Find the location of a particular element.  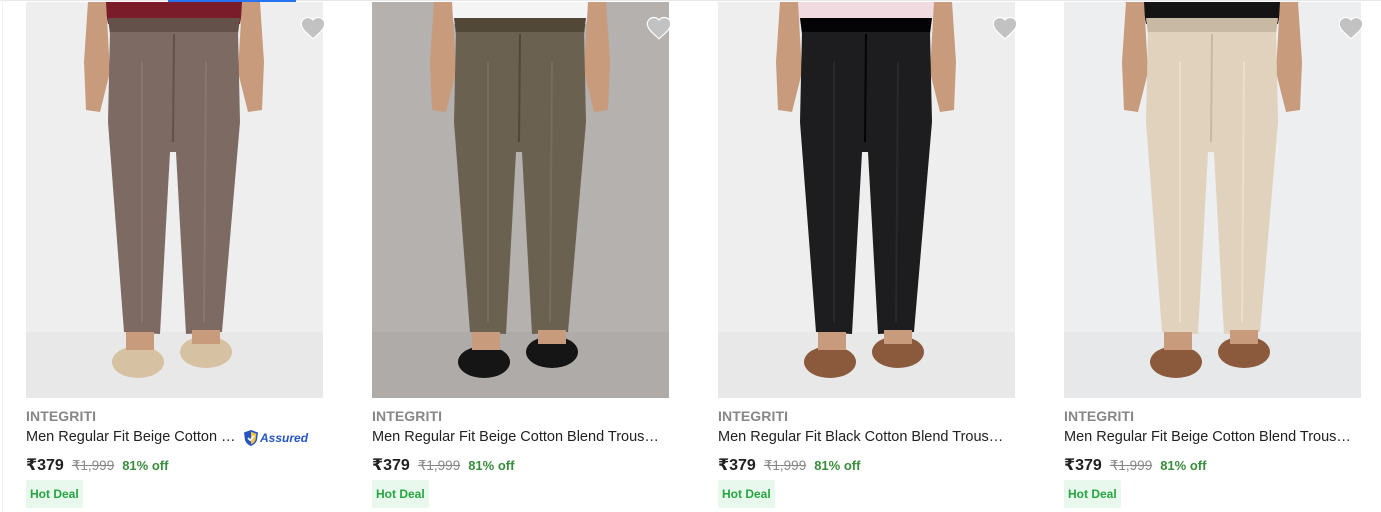

assured-label: Assured is located at coordinates (284, 438).